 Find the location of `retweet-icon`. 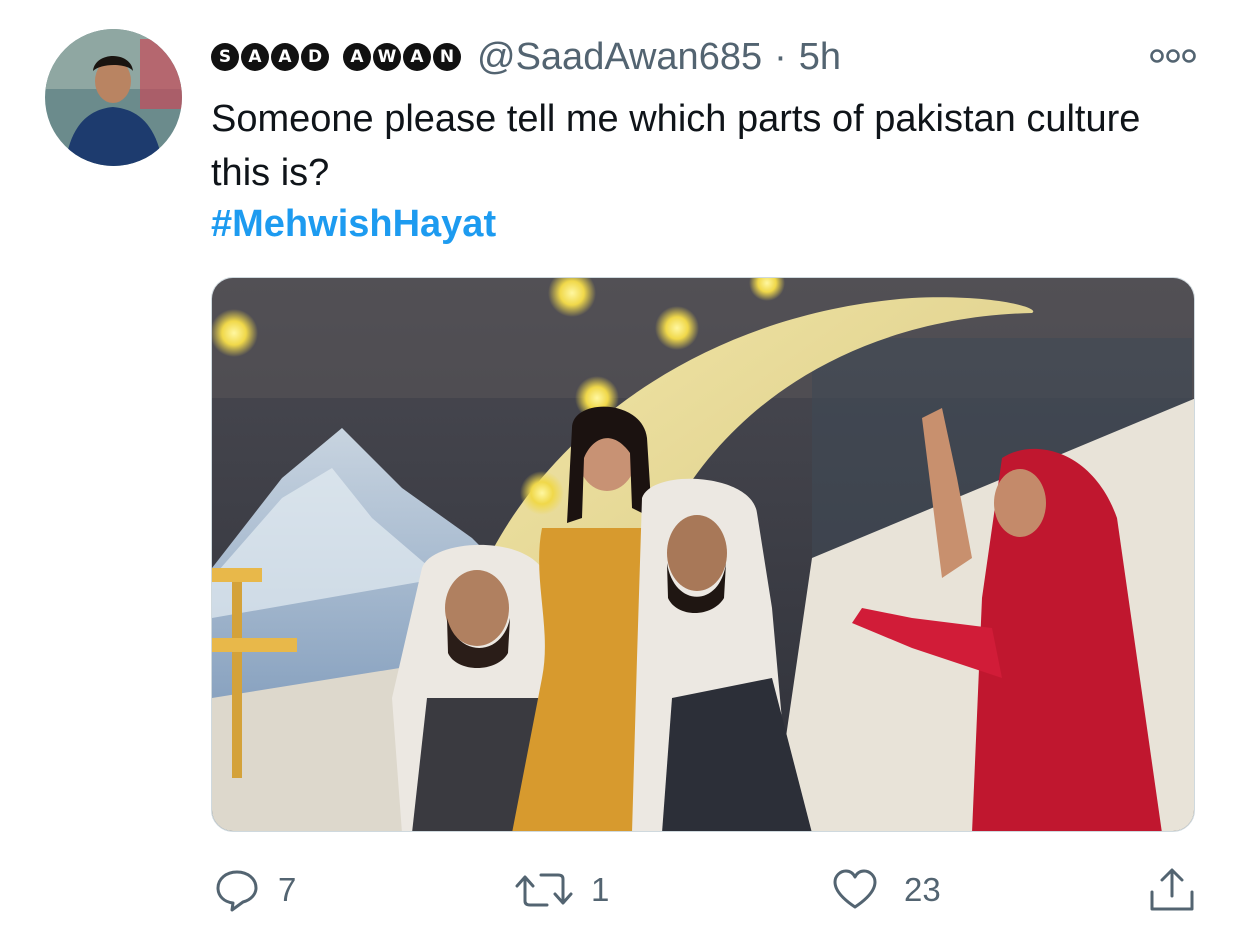

retweet-icon is located at coordinates (544, 890).